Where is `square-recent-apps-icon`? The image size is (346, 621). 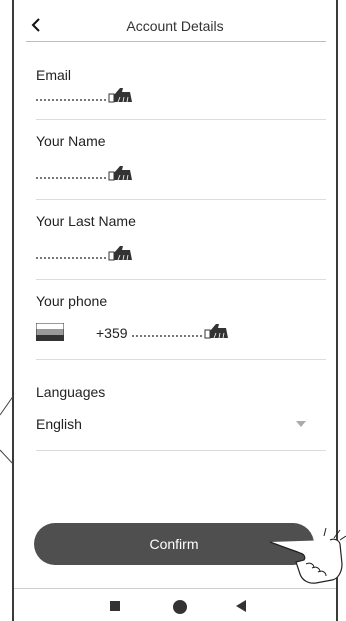
square-recent-apps-icon is located at coordinates (115, 606).